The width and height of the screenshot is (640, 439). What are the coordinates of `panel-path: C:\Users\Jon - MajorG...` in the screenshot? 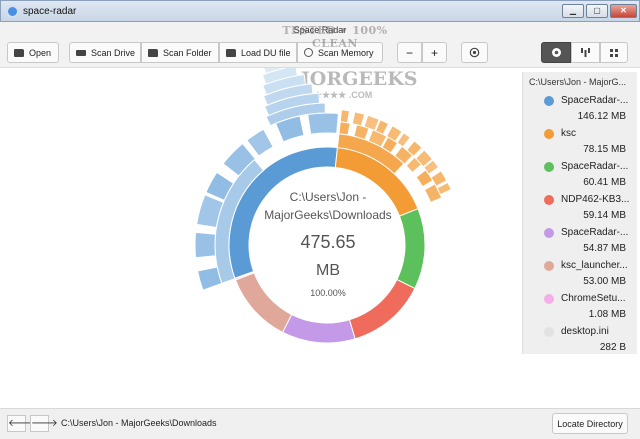 It's located at (578, 82).